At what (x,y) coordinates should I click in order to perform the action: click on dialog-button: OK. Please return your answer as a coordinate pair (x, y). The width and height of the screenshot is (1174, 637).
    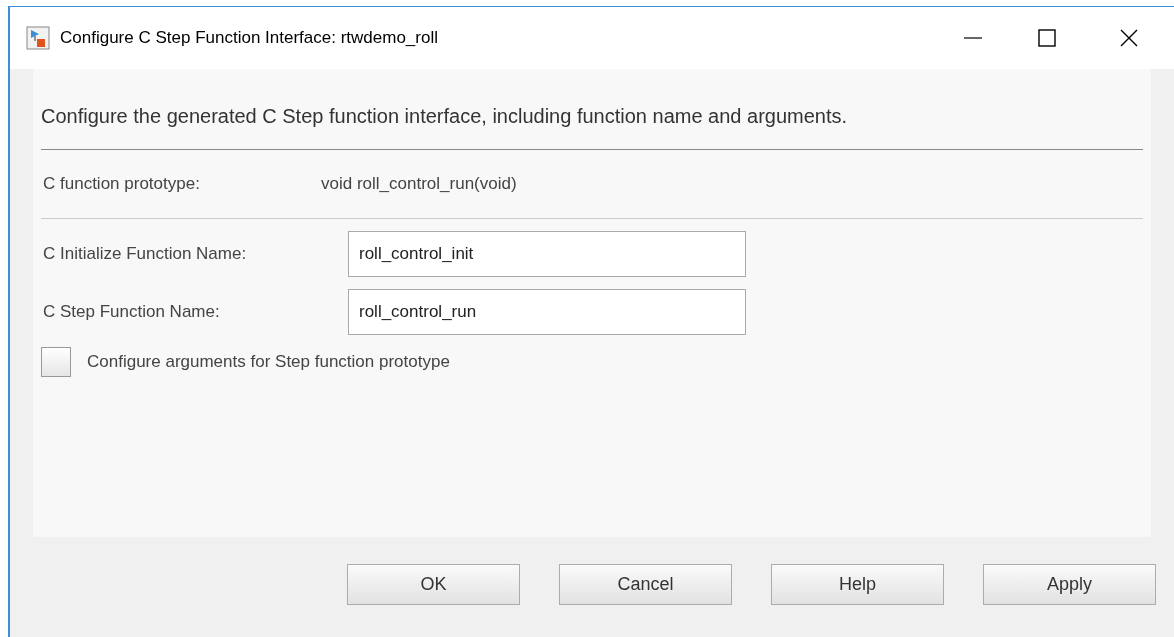
    Looking at the image, I should click on (433, 584).